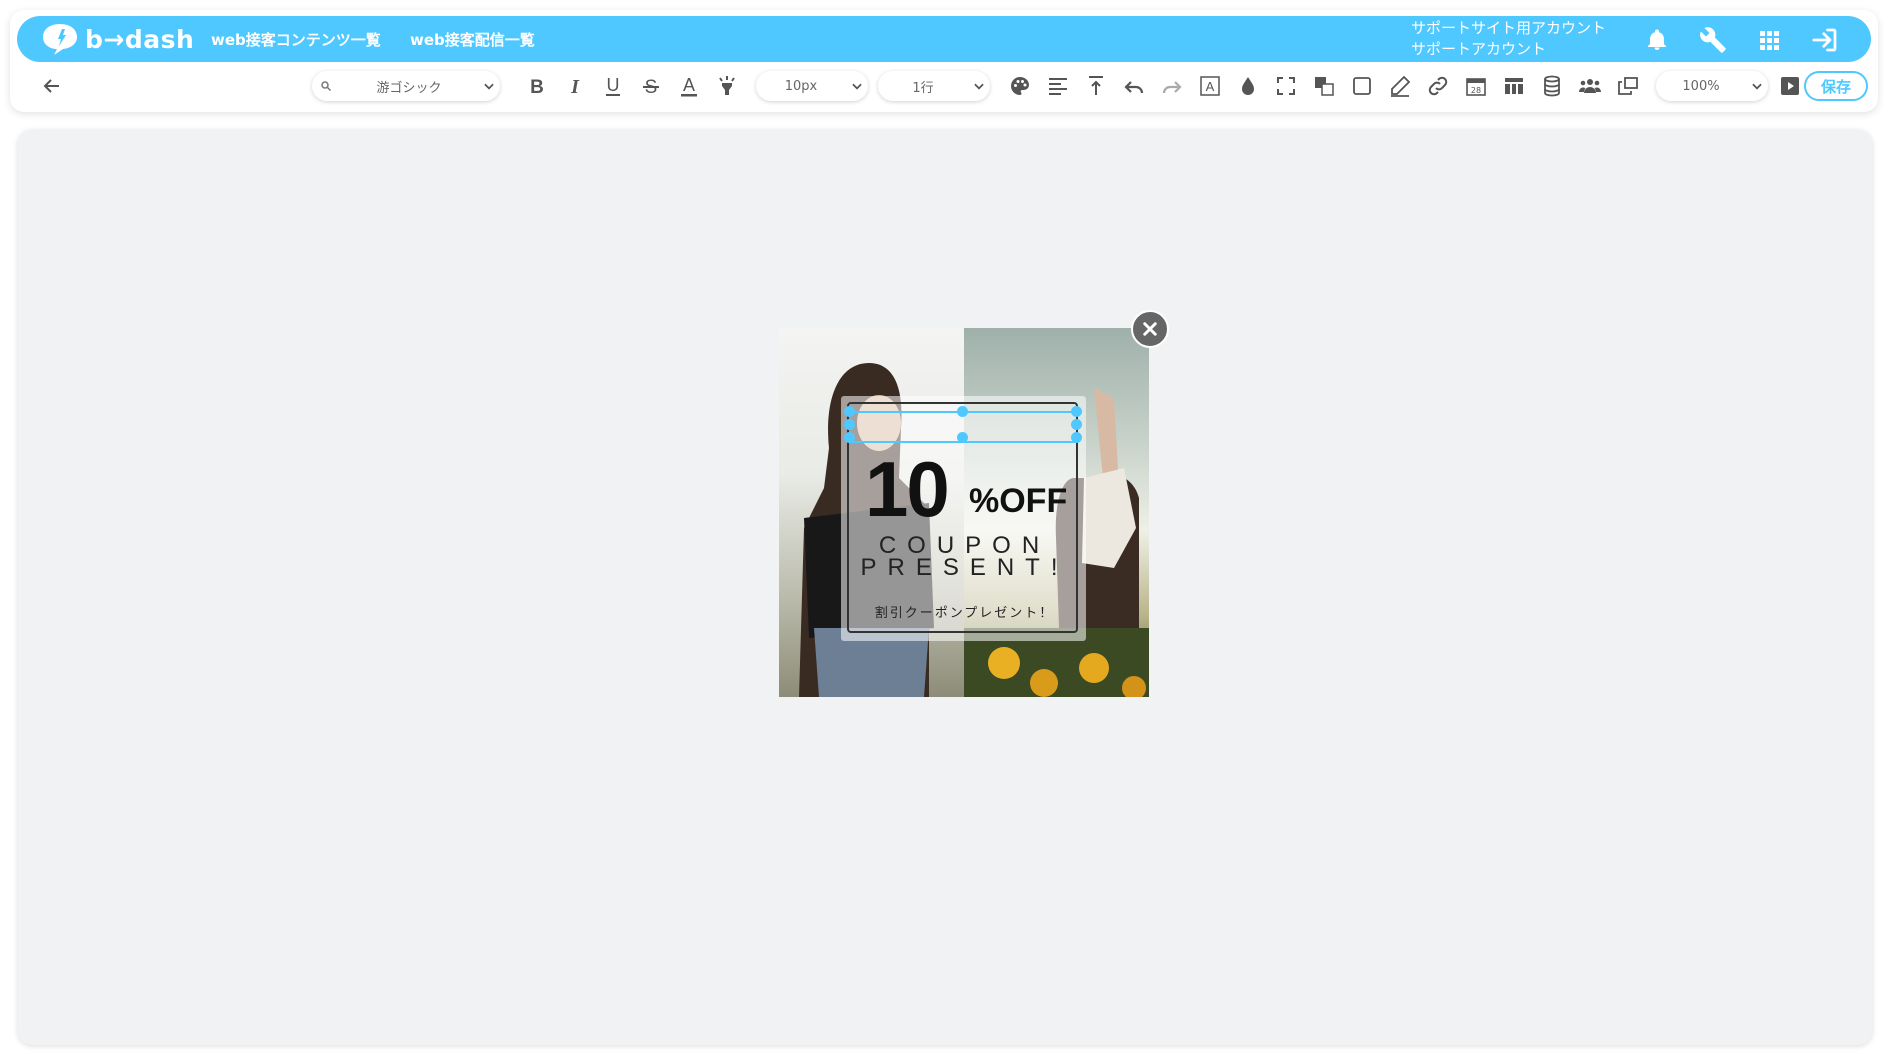  What do you see at coordinates (1362, 86) in the screenshot?
I see `border-icon` at bounding box center [1362, 86].